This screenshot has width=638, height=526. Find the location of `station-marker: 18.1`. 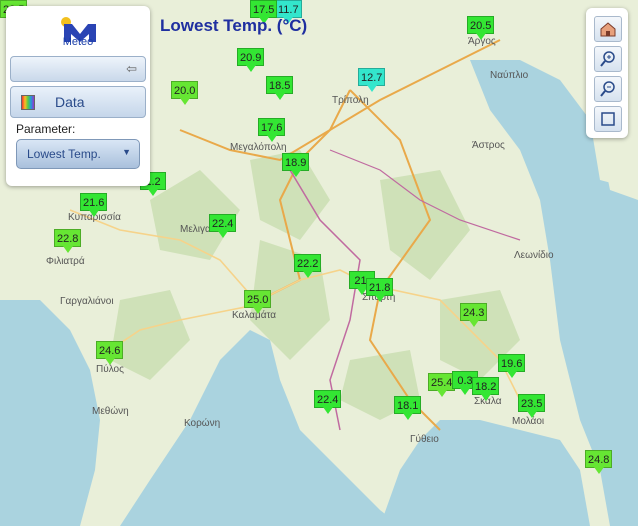

station-marker: 18.1 is located at coordinates (408, 408).